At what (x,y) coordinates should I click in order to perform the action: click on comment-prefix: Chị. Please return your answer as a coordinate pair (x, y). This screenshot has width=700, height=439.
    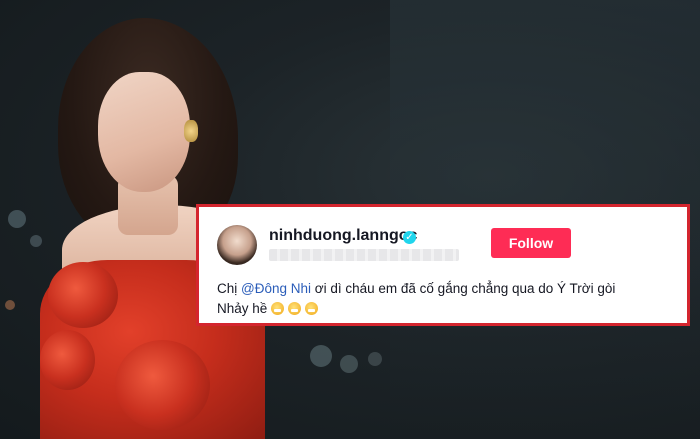
    Looking at the image, I should click on (229, 288).